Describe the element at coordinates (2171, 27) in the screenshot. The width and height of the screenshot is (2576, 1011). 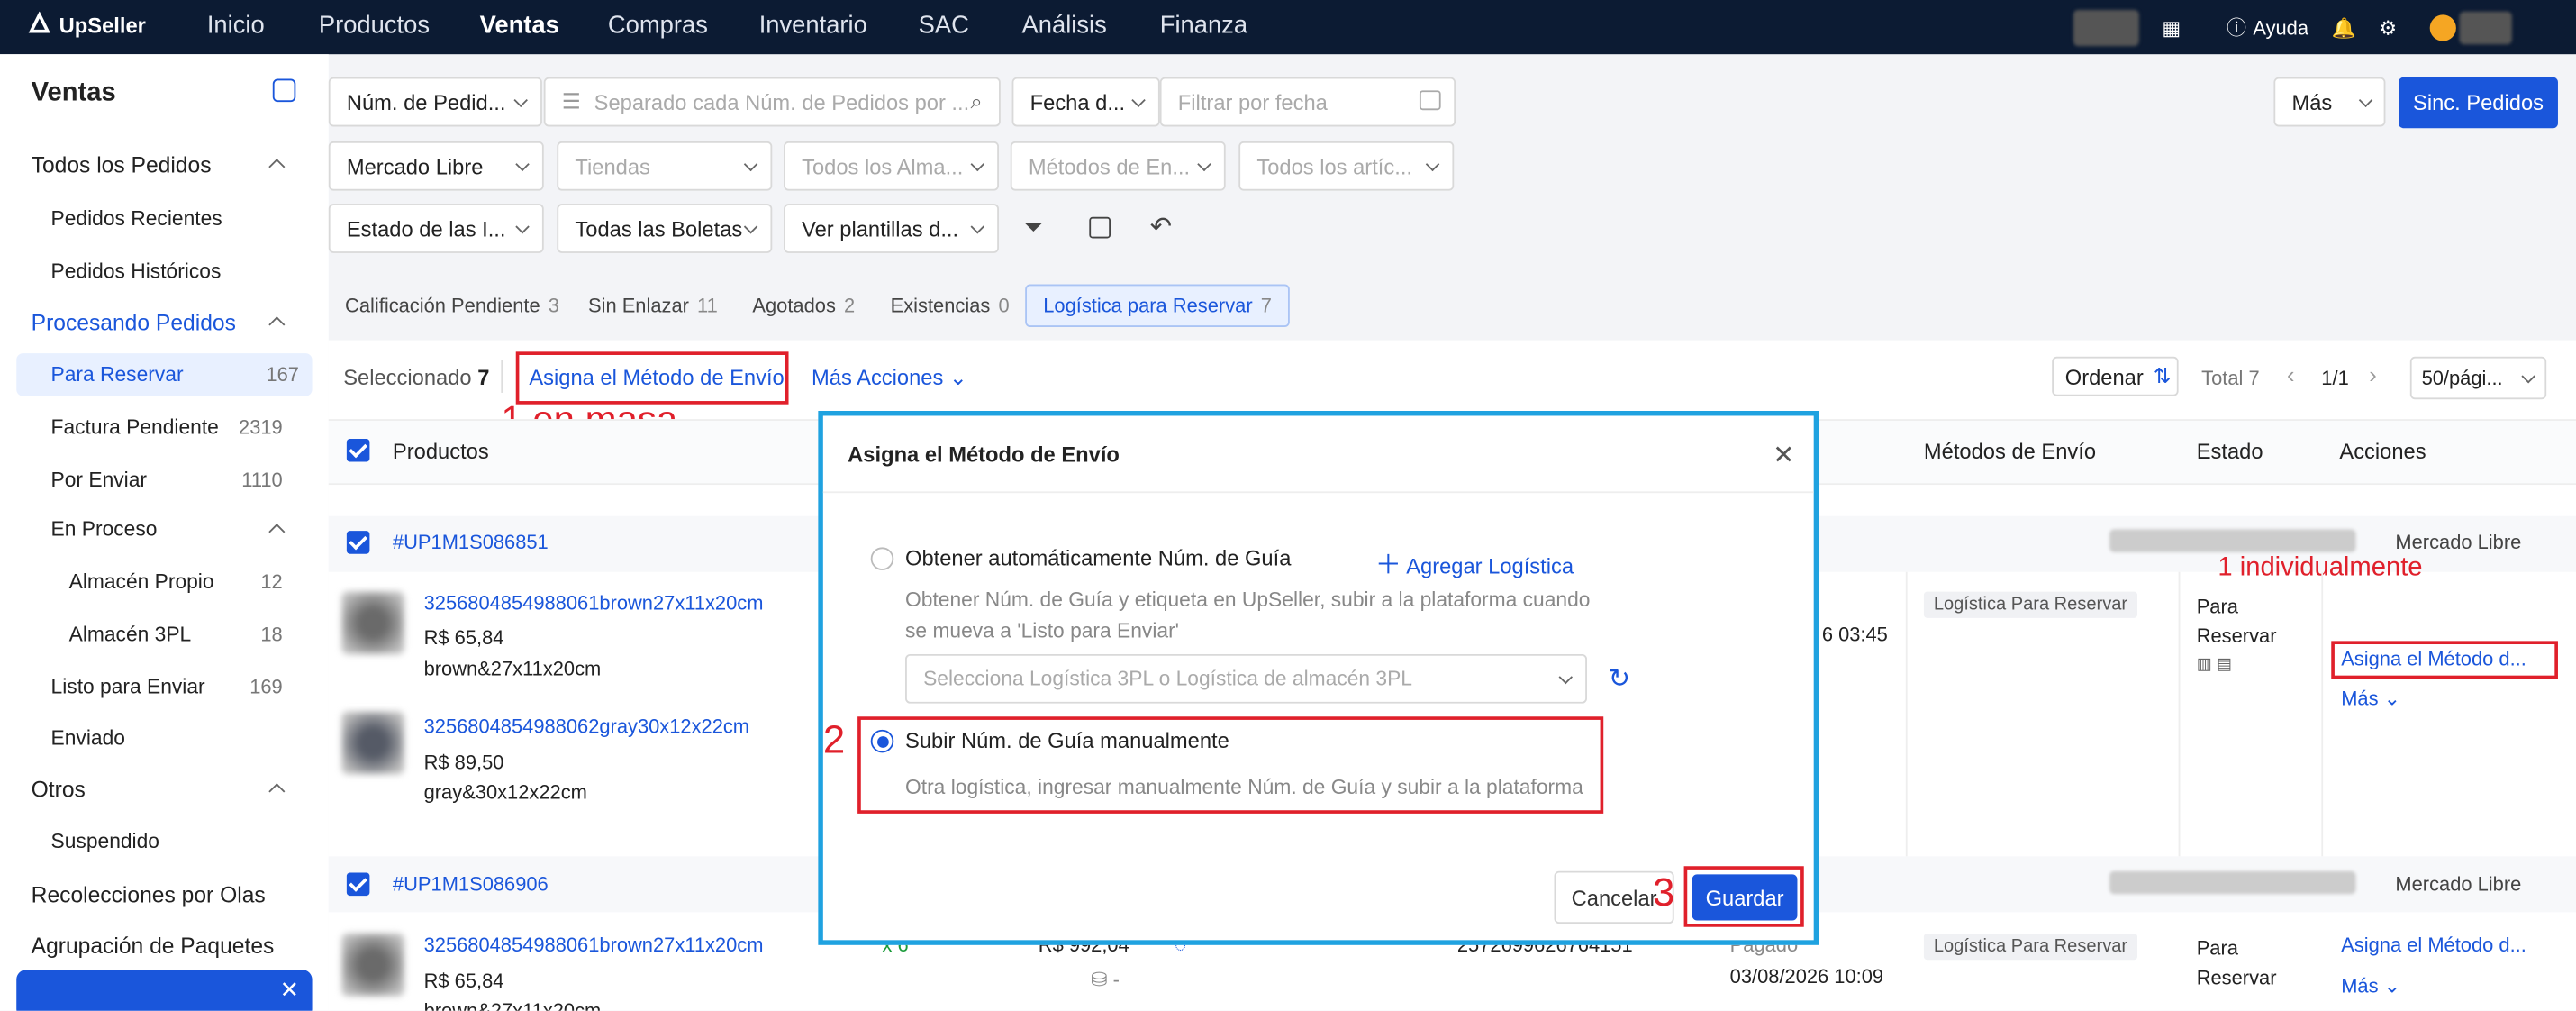
I see `apps-grid-icon: ▦` at that location.